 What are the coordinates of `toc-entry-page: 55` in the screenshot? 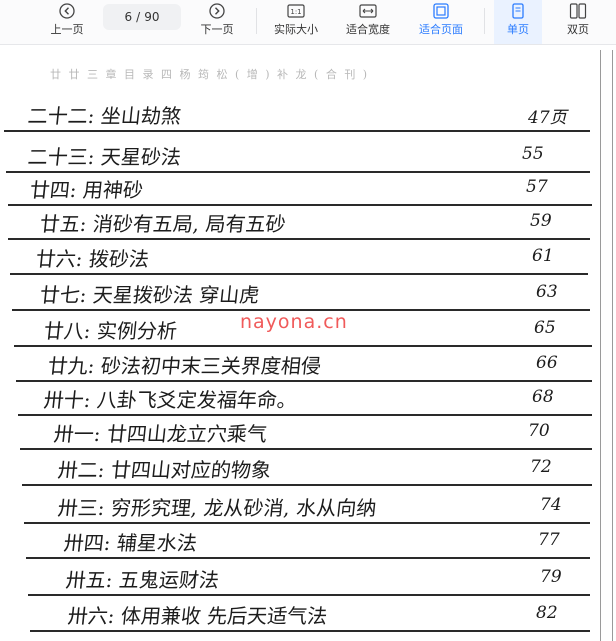 It's located at (533, 154).